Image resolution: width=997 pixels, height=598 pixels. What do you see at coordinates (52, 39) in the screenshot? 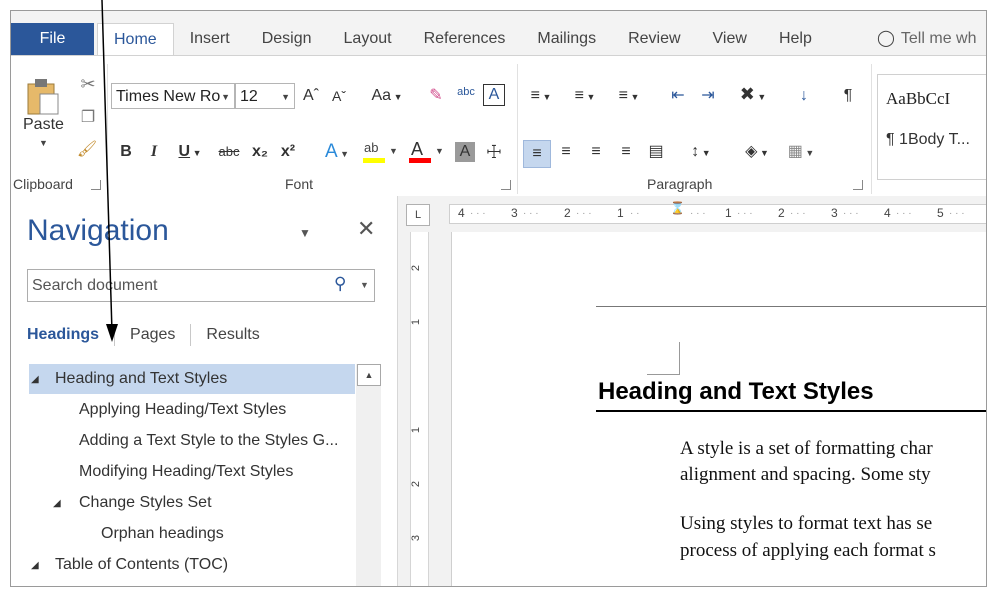
I see `tab-file: File` at bounding box center [52, 39].